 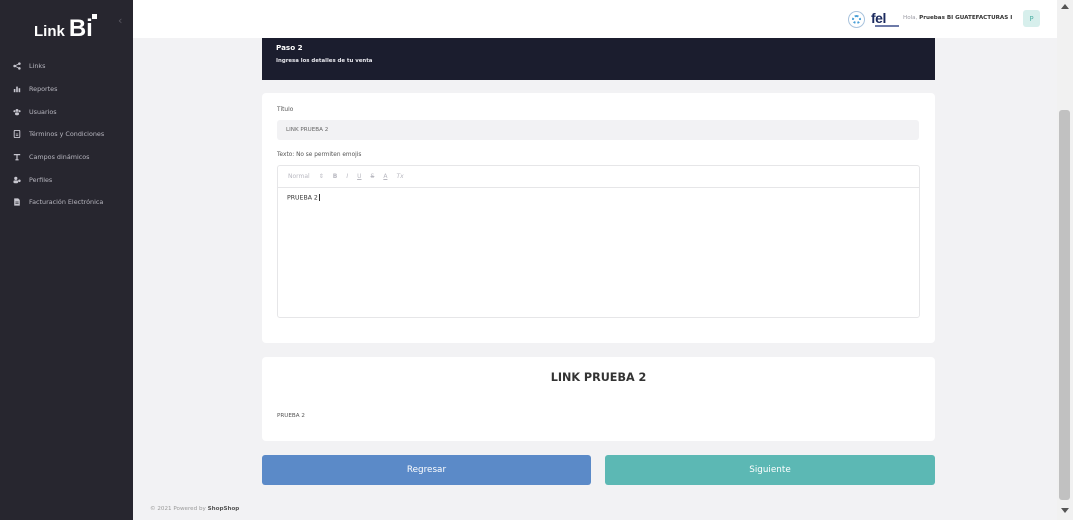 What do you see at coordinates (887, 26) in the screenshot?
I see `fel-logo-underline` at bounding box center [887, 26].